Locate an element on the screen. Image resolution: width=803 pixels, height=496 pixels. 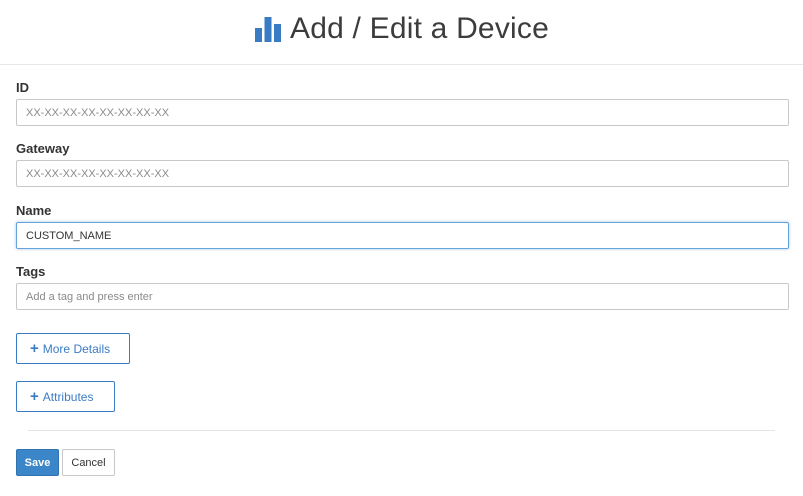
tags-input is located at coordinates (402, 296).